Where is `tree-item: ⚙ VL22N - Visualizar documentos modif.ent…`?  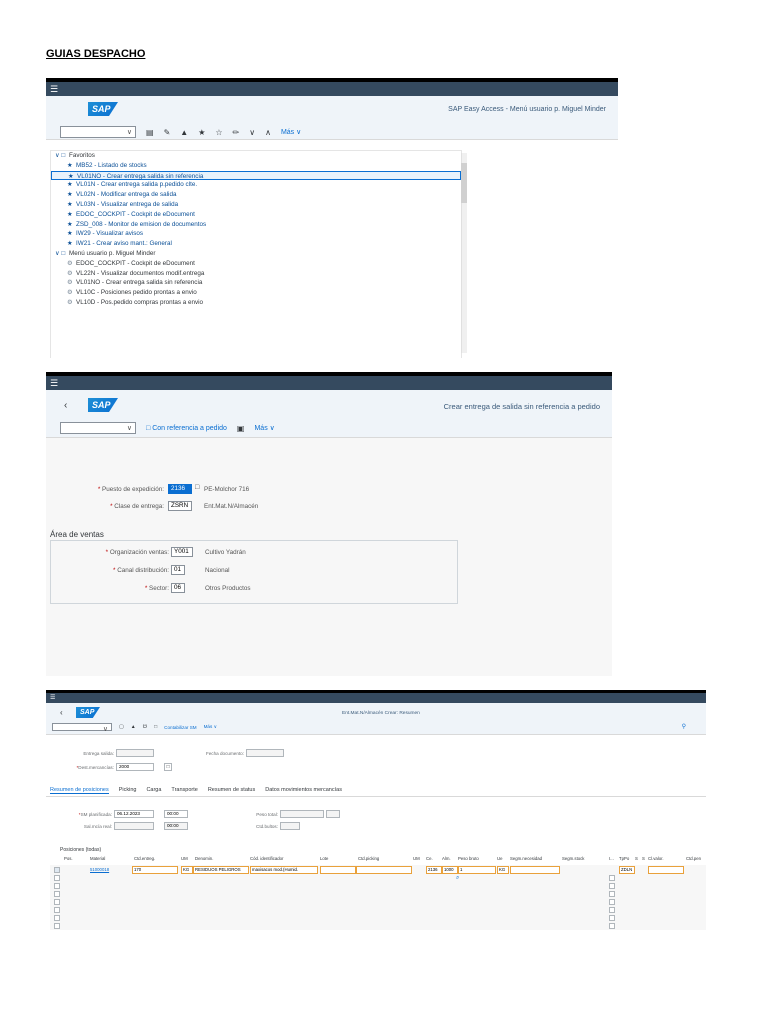
tree-item: ⚙ VL22N - Visualizar documentos modif.ent… is located at coordinates (256, 274).